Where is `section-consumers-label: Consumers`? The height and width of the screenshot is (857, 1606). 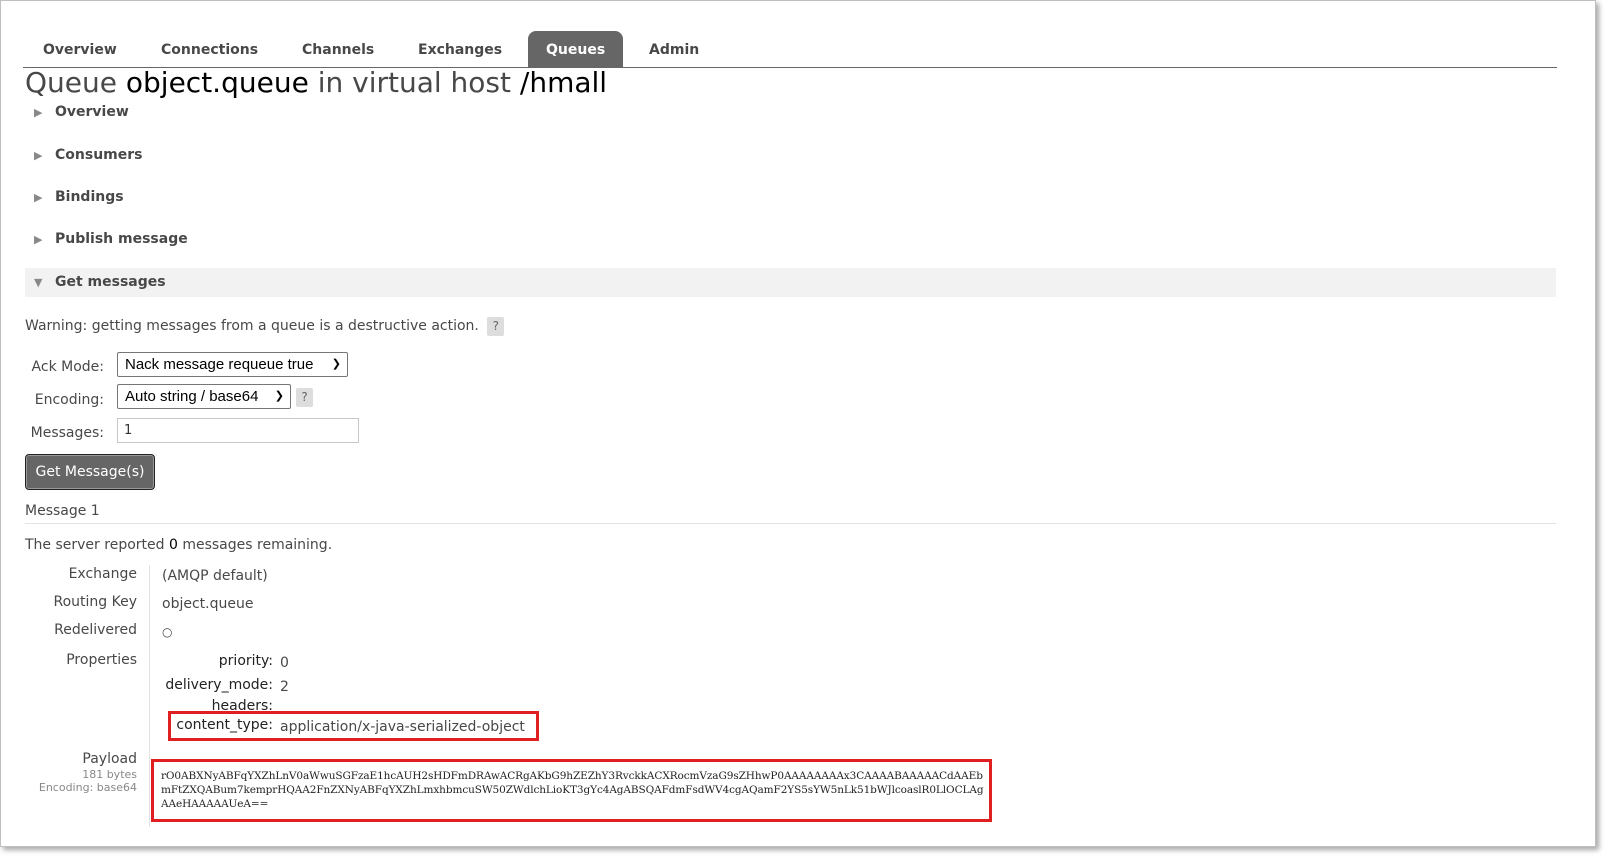
section-consumers-label: Consumers is located at coordinates (99, 155).